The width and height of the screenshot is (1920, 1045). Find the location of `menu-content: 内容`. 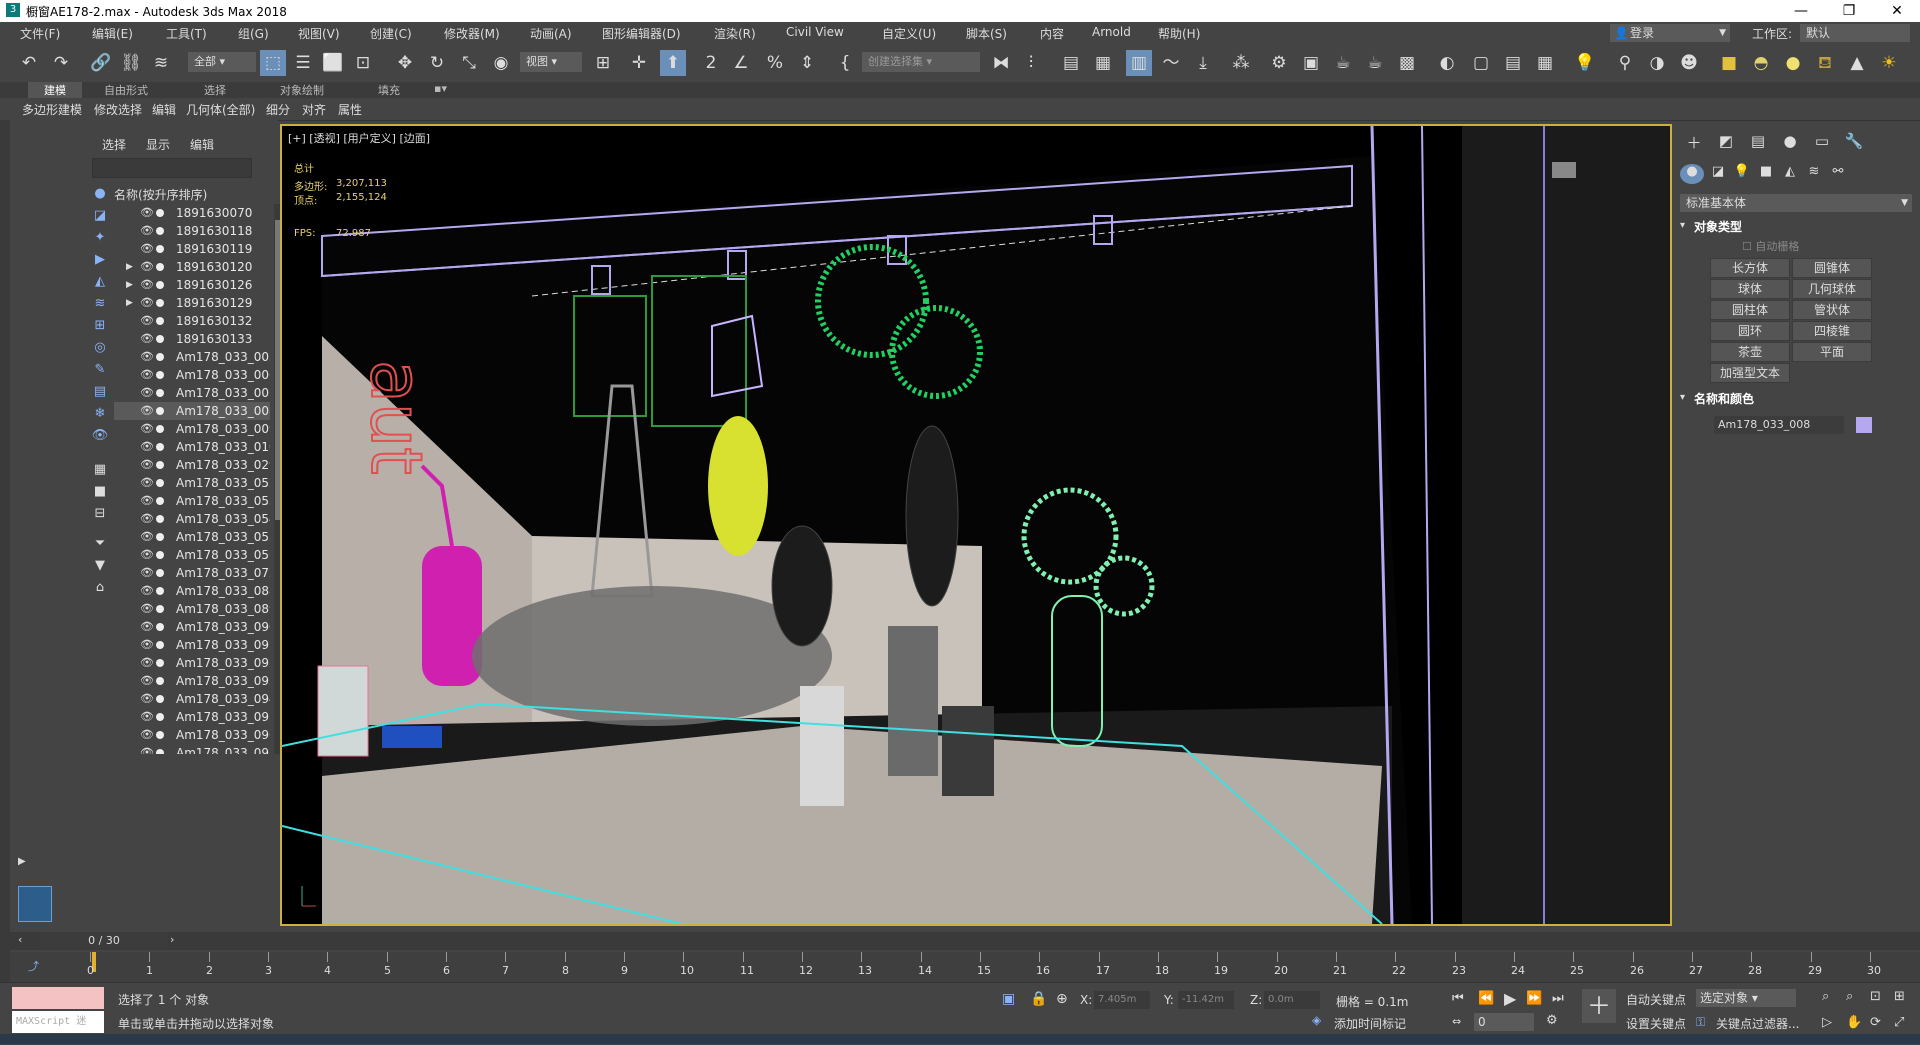

menu-content: 内容 is located at coordinates (1052, 33).